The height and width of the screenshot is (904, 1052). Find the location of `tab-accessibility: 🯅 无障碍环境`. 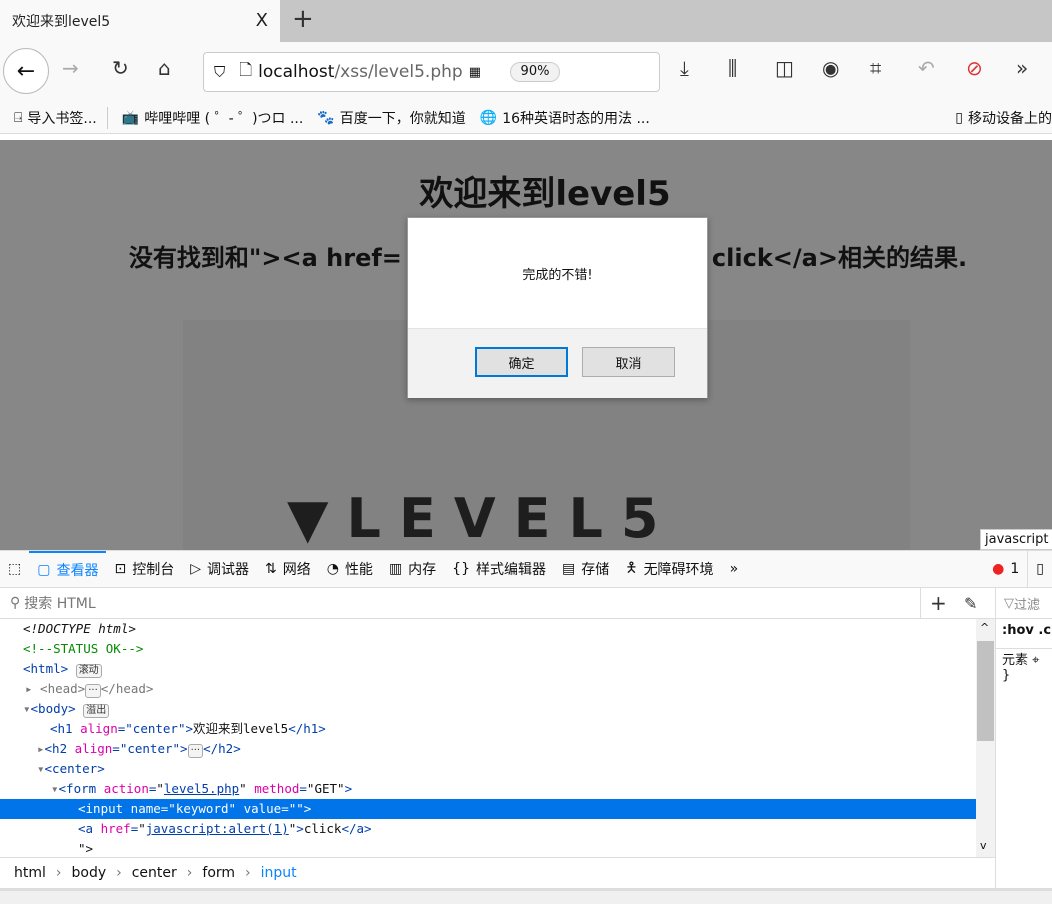

tab-accessibility: 🯅 无障碍环境 is located at coordinates (669, 569).